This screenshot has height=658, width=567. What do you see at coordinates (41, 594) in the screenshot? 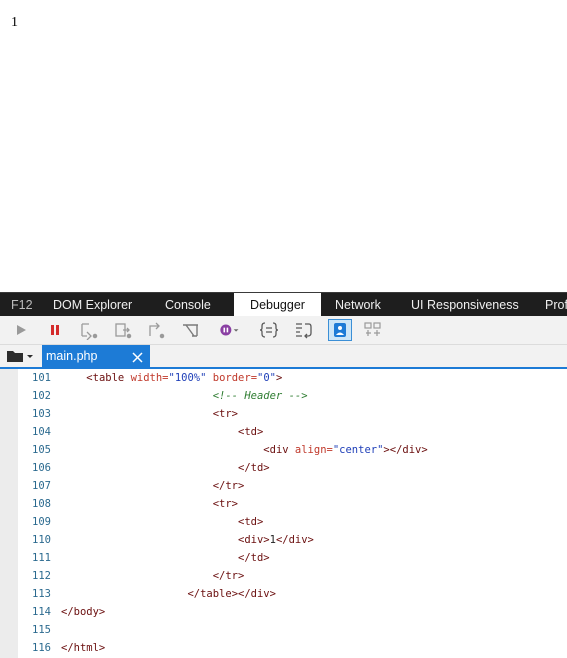
I see `line-number: 113` at bounding box center [41, 594].